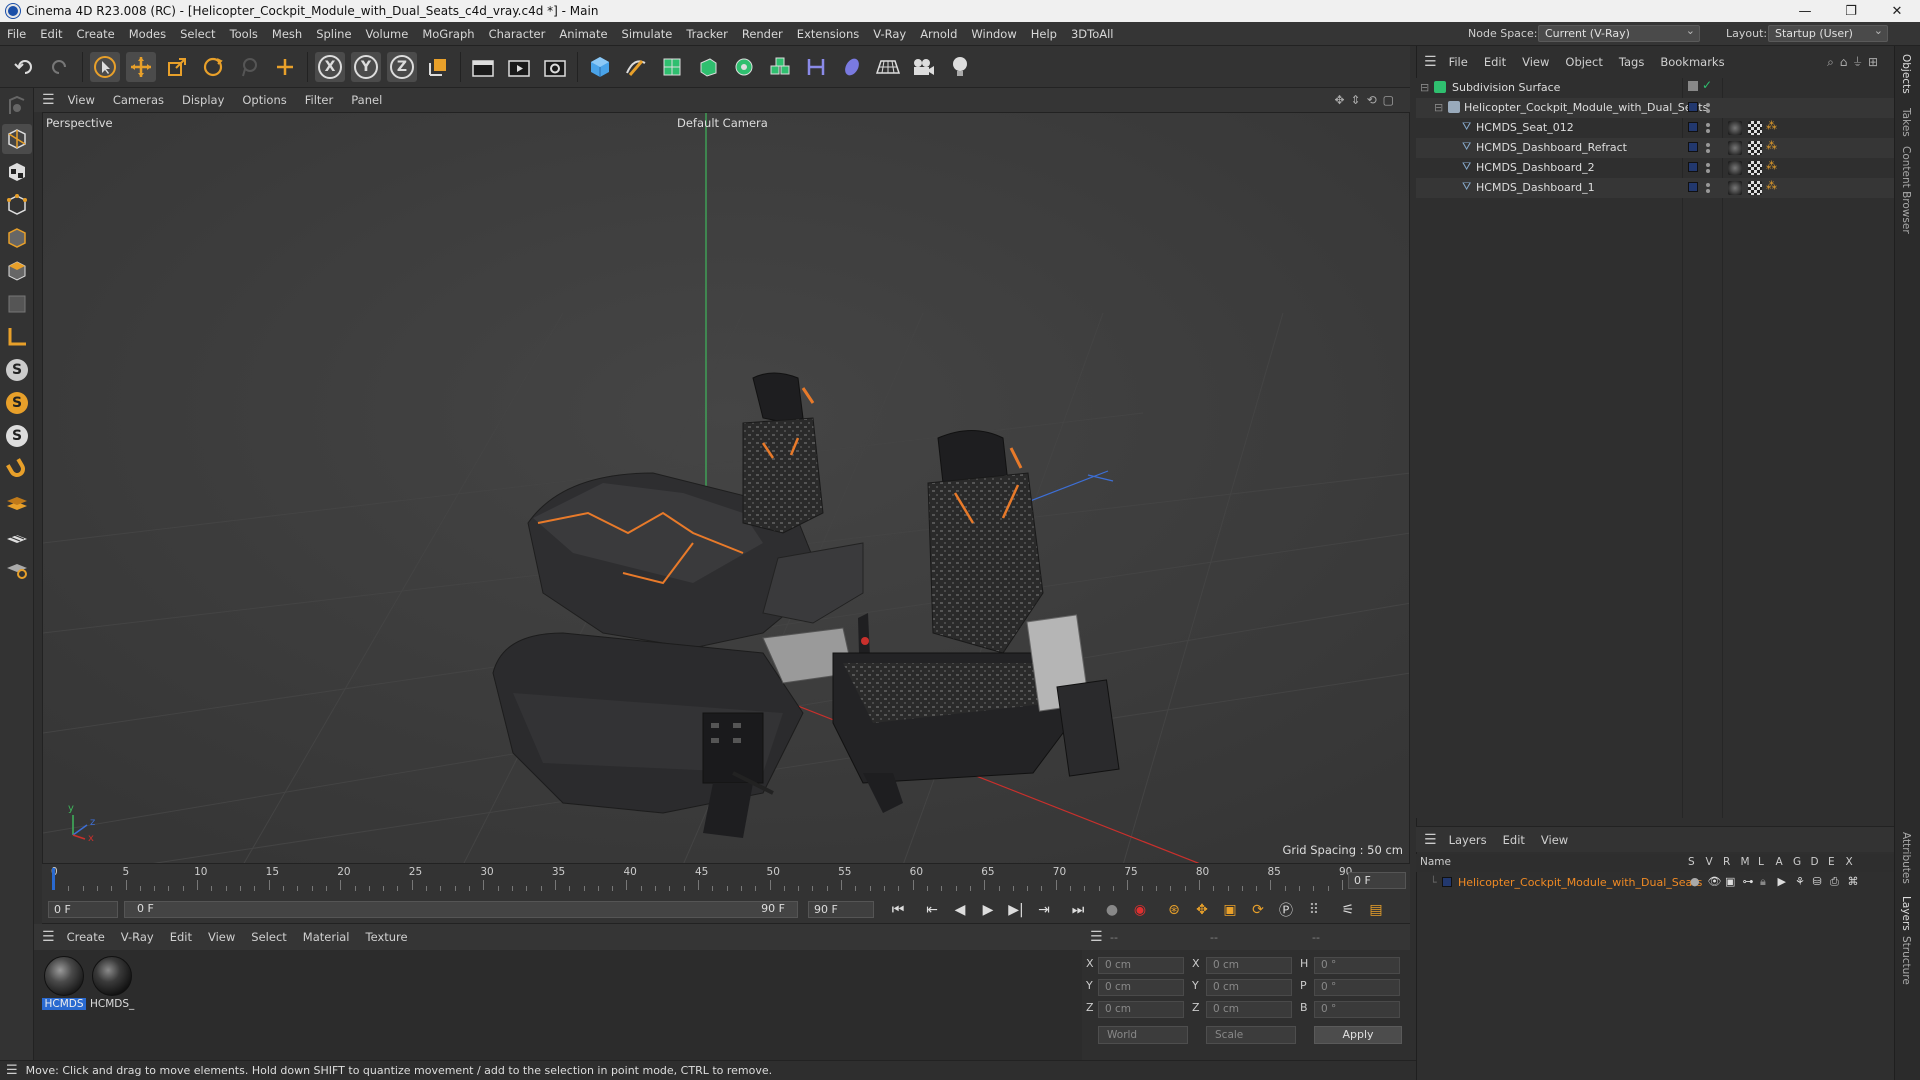 This screenshot has width=1920, height=1080. What do you see at coordinates (1468, 840) in the screenshot?
I see `layers-menu-layers: Layers` at bounding box center [1468, 840].